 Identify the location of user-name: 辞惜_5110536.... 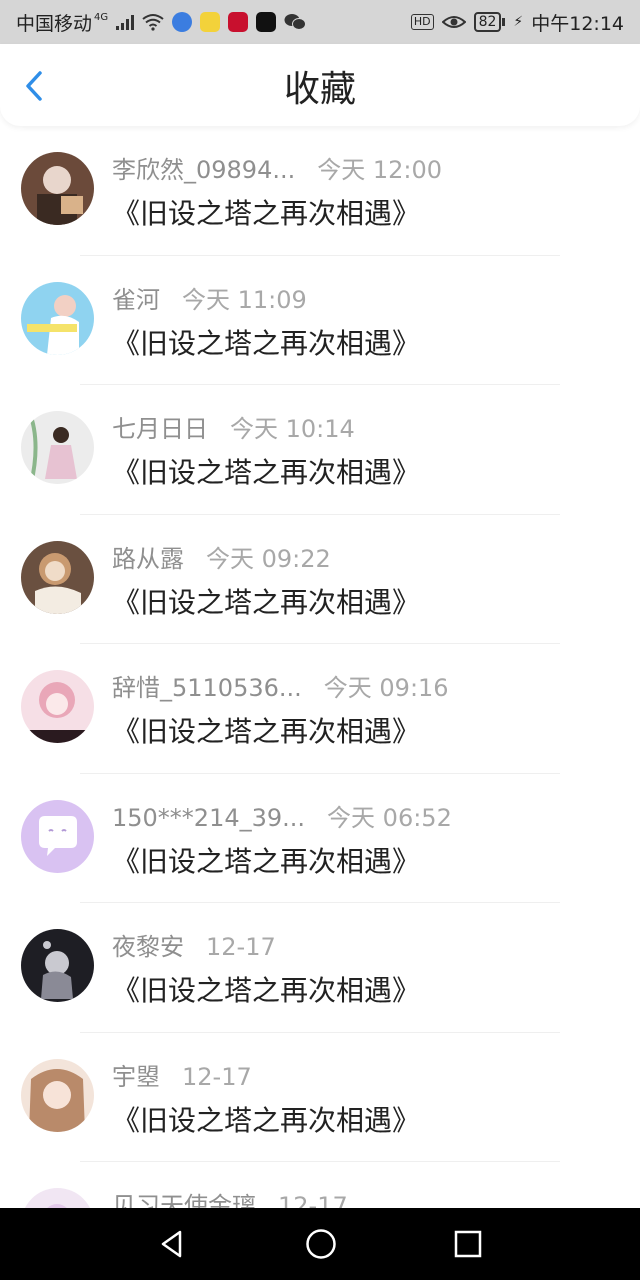
(207, 688).